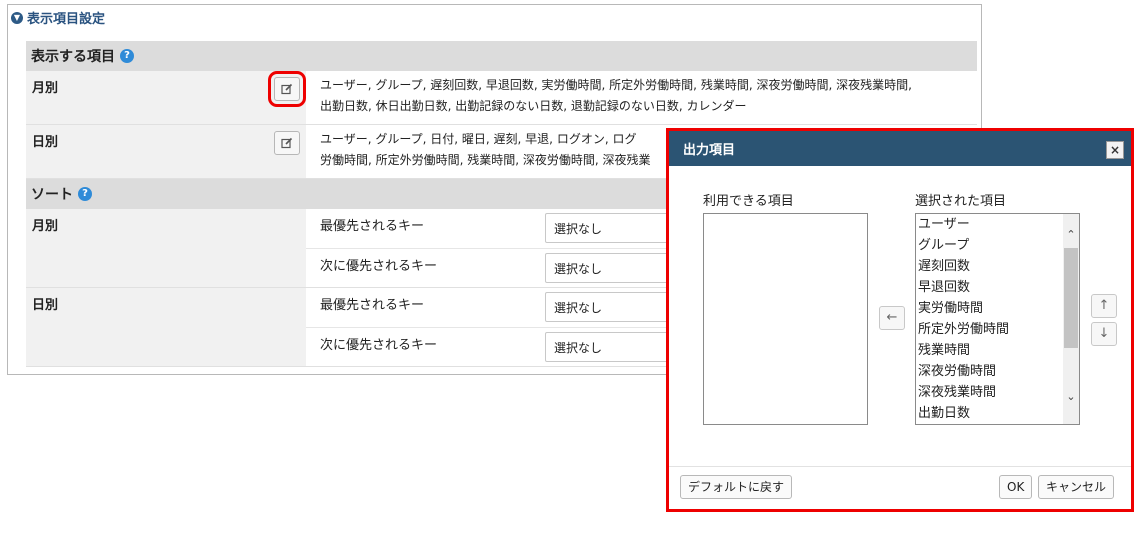 Image resolution: width=1147 pixels, height=534 pixels. I want to click on move-up-button: ↑, so click(1104, 306).